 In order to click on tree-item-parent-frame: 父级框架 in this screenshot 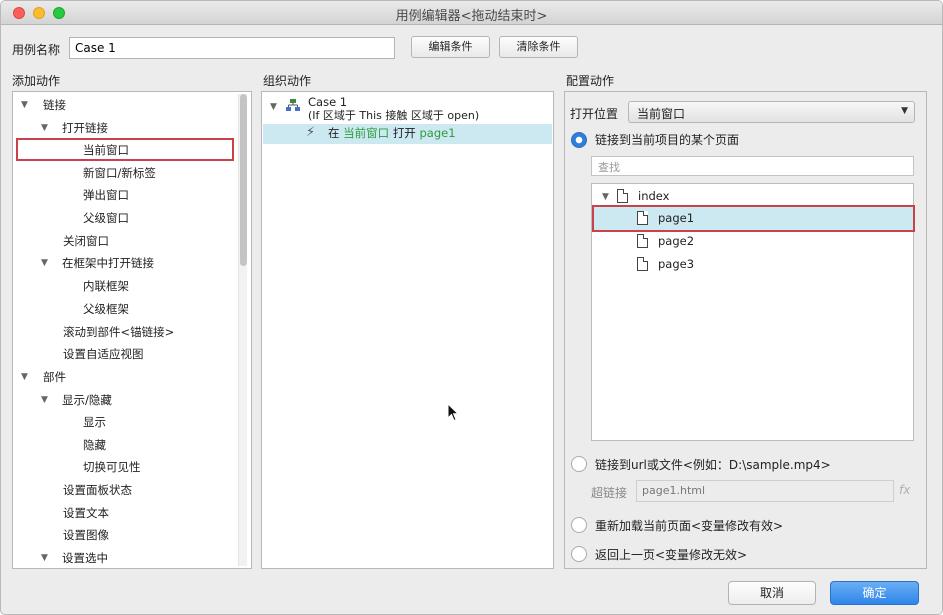, I will do `click(106, 309)`.